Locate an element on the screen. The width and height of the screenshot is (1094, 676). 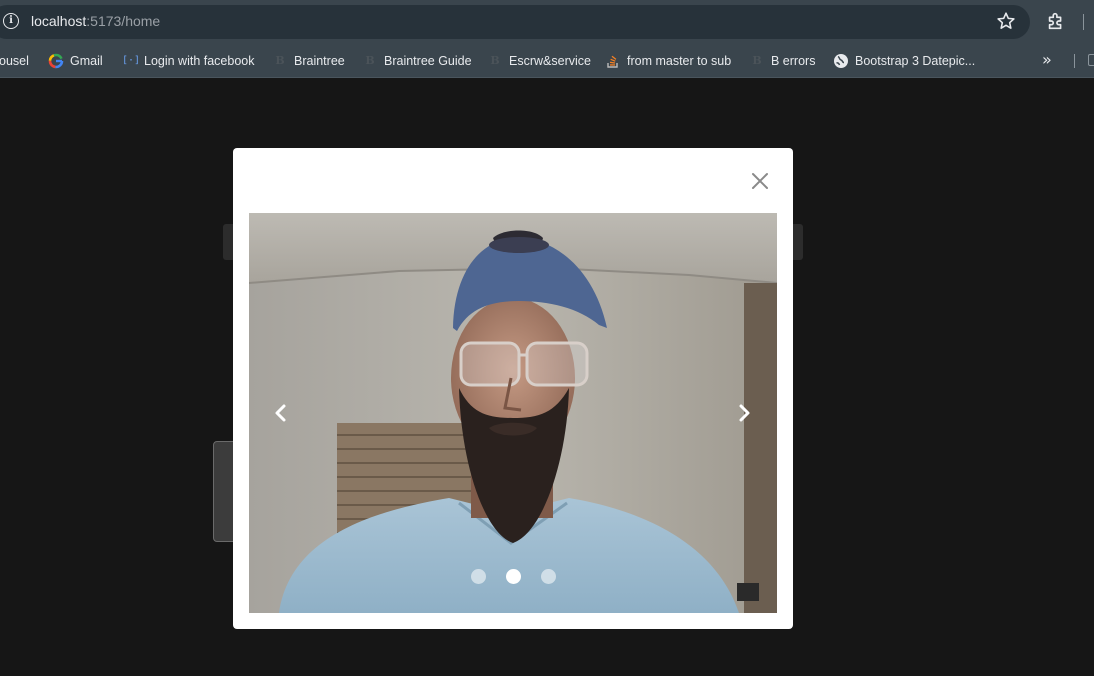
bookmark-master-to-sub: from master to sub is located at coordinates (668, 61).